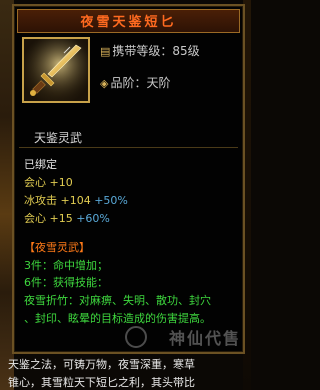  Describe the element at coordinates (140, 83) in the screenshot. I see `rank-text: 品阶：天阶` at that location.